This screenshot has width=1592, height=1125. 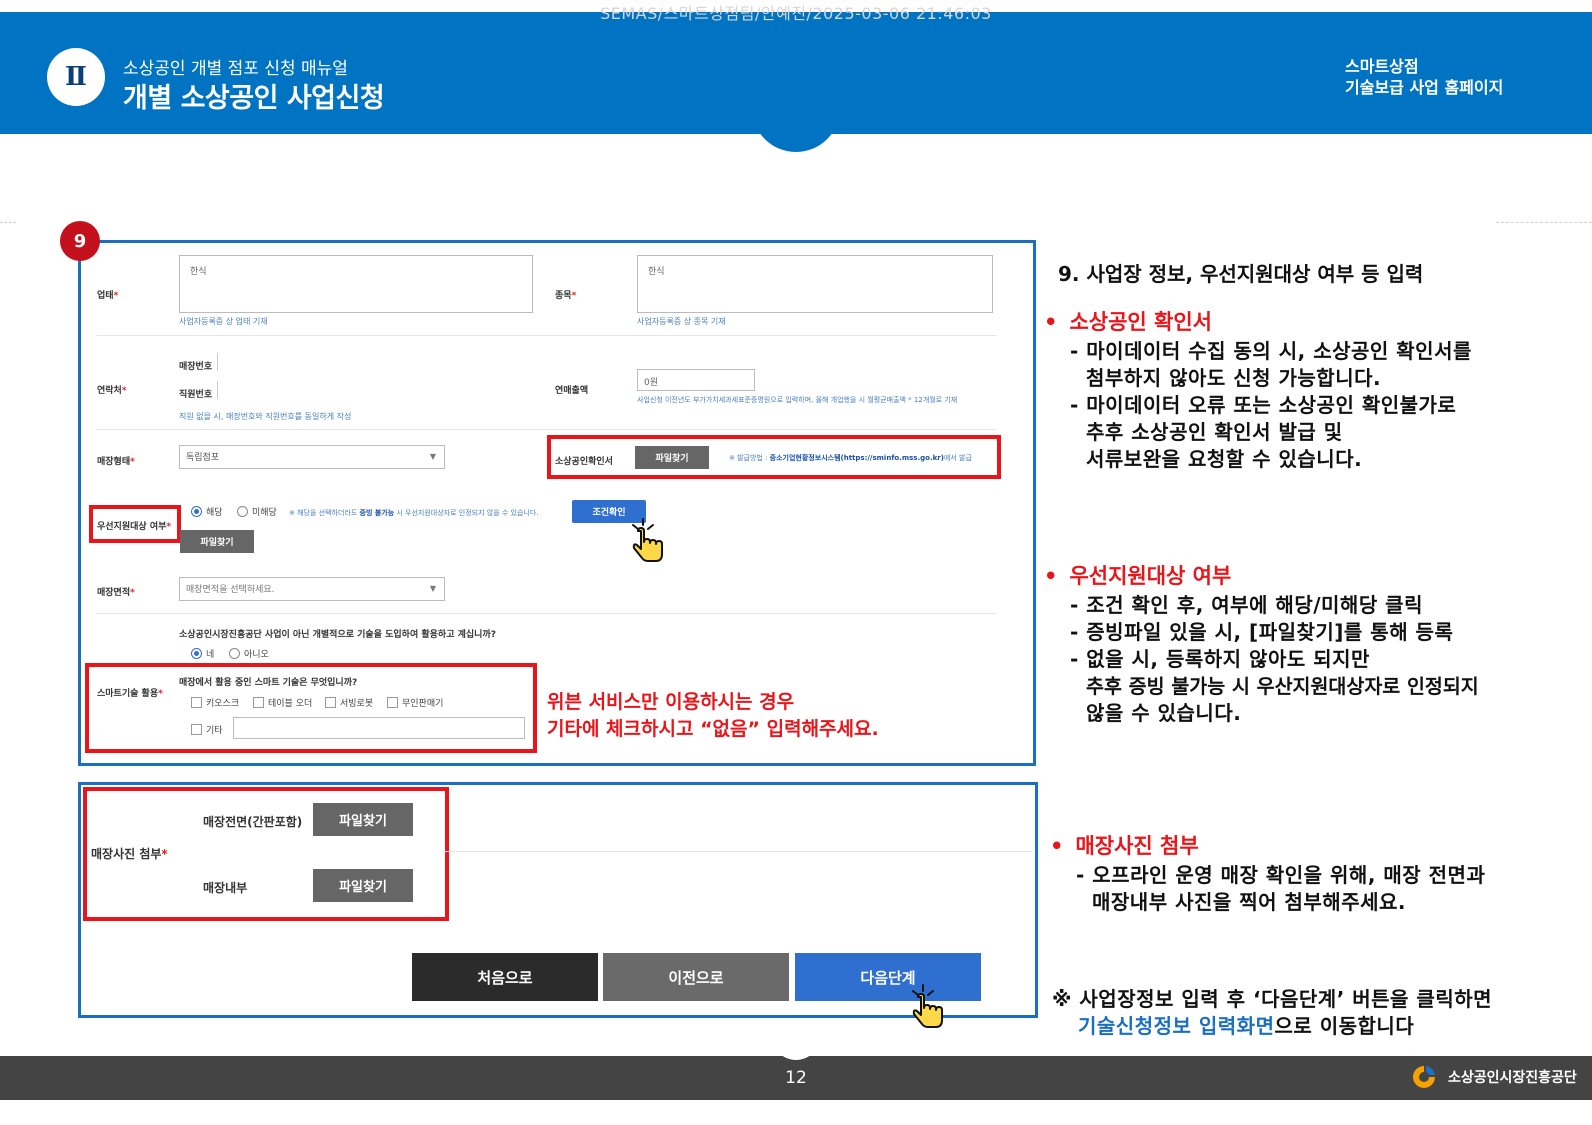 What do you see at coordinates (423, 704) in the screenshot?
I see `tech-option-vending-label: 무인판매기` at bounding box center [423, 704].